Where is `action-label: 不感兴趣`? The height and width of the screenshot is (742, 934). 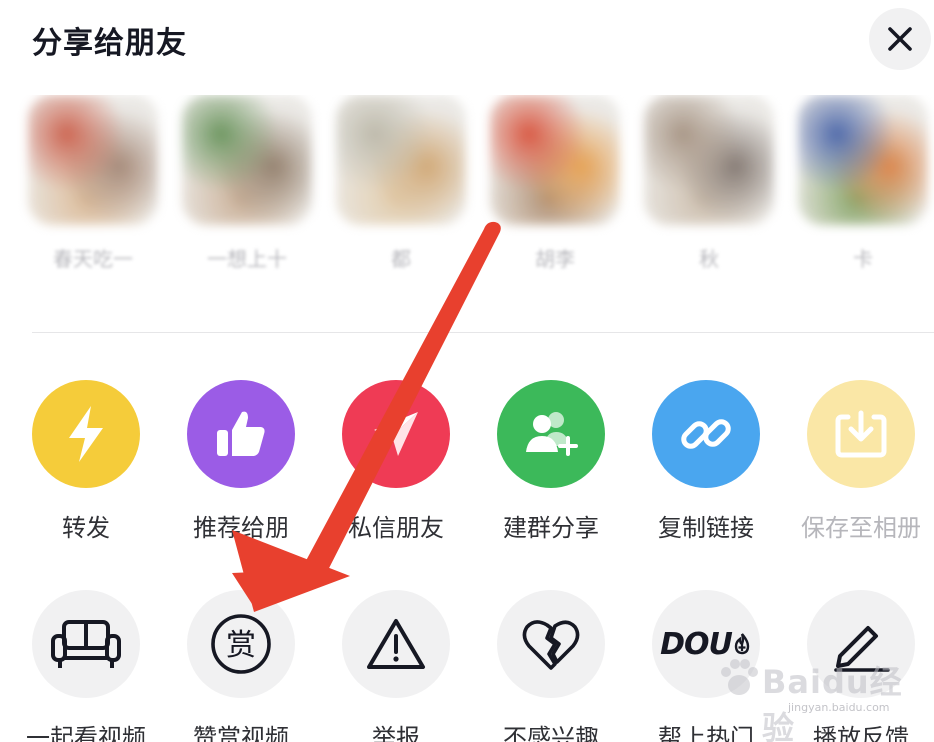
action-label: 不感兴趣 is located at coordinates (551, 733).